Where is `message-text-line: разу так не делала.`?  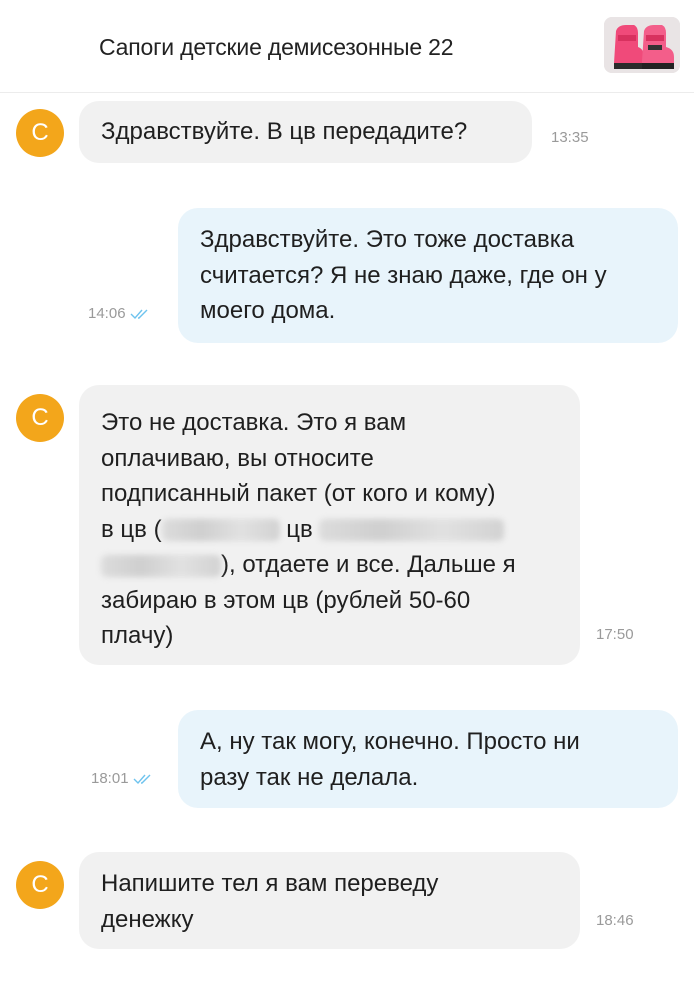
message-text-line: разу так не делала. is located at coordinates (309, 777).